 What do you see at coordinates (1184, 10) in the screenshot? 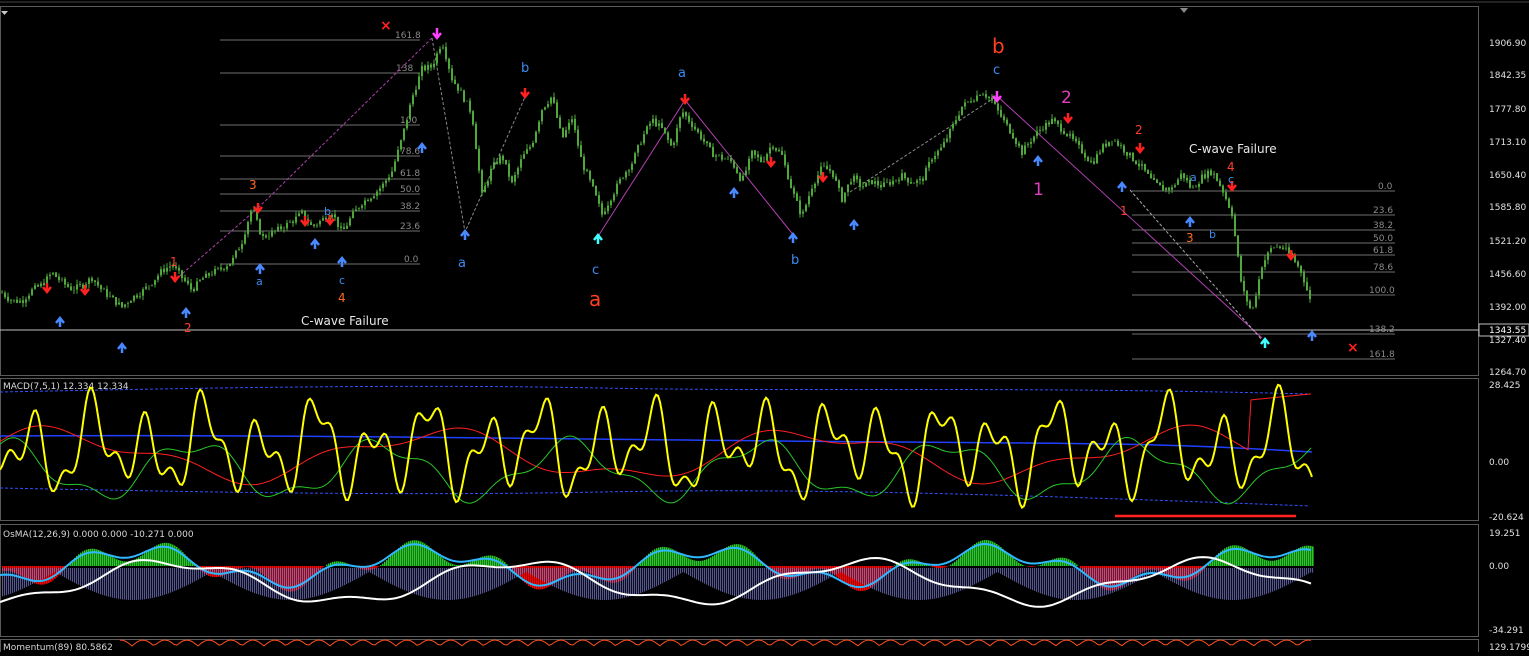
I see `scroll-marker-icon` at bounding box center [1184, 10].